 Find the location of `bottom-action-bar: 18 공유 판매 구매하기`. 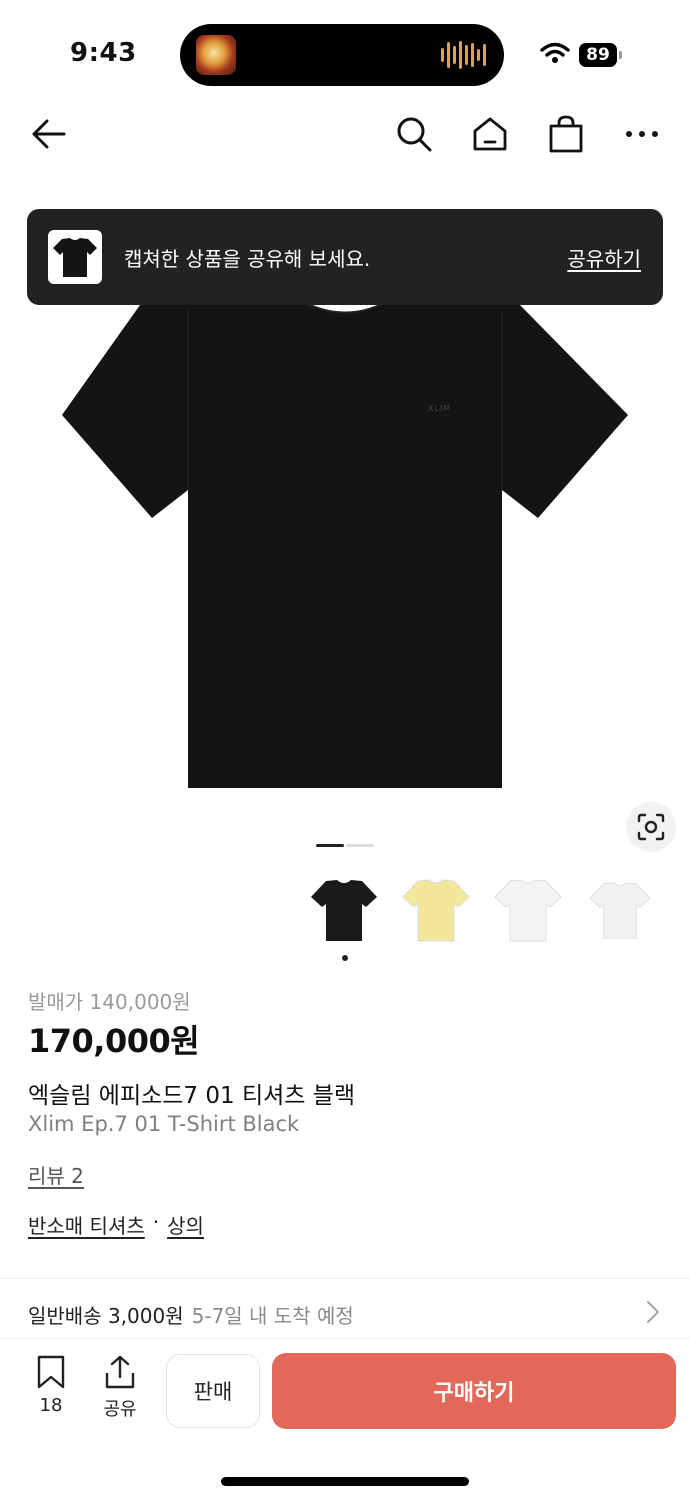

bottom-action-bar: 18 공유 판매 구매하기 is located at coordinates (345, 1419).